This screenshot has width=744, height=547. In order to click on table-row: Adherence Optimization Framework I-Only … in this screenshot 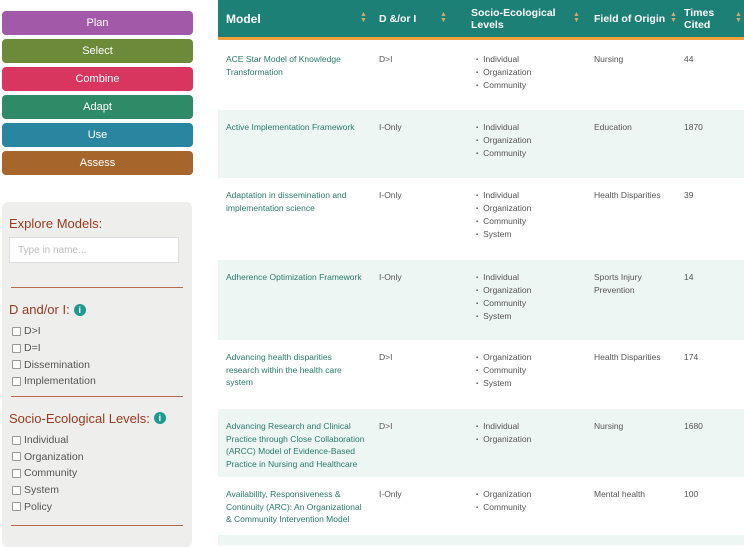, I will do `click(481, 300)`.